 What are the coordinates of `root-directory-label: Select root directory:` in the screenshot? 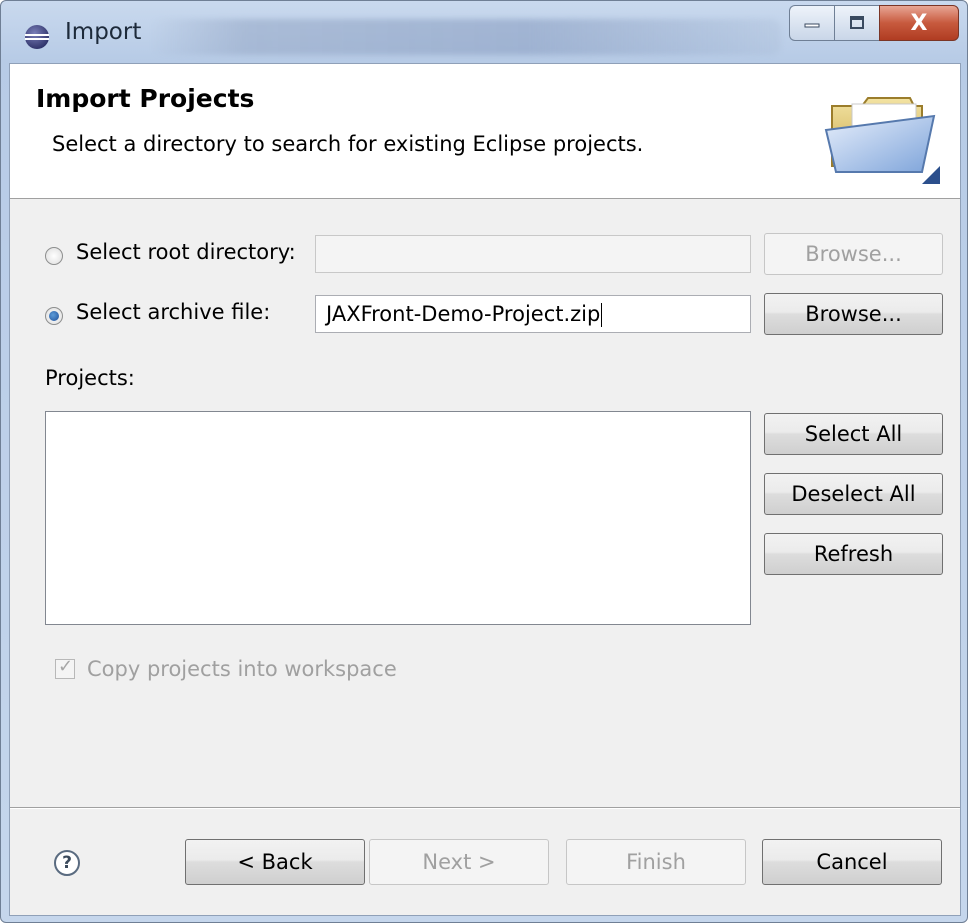 It's located at (186, 252).